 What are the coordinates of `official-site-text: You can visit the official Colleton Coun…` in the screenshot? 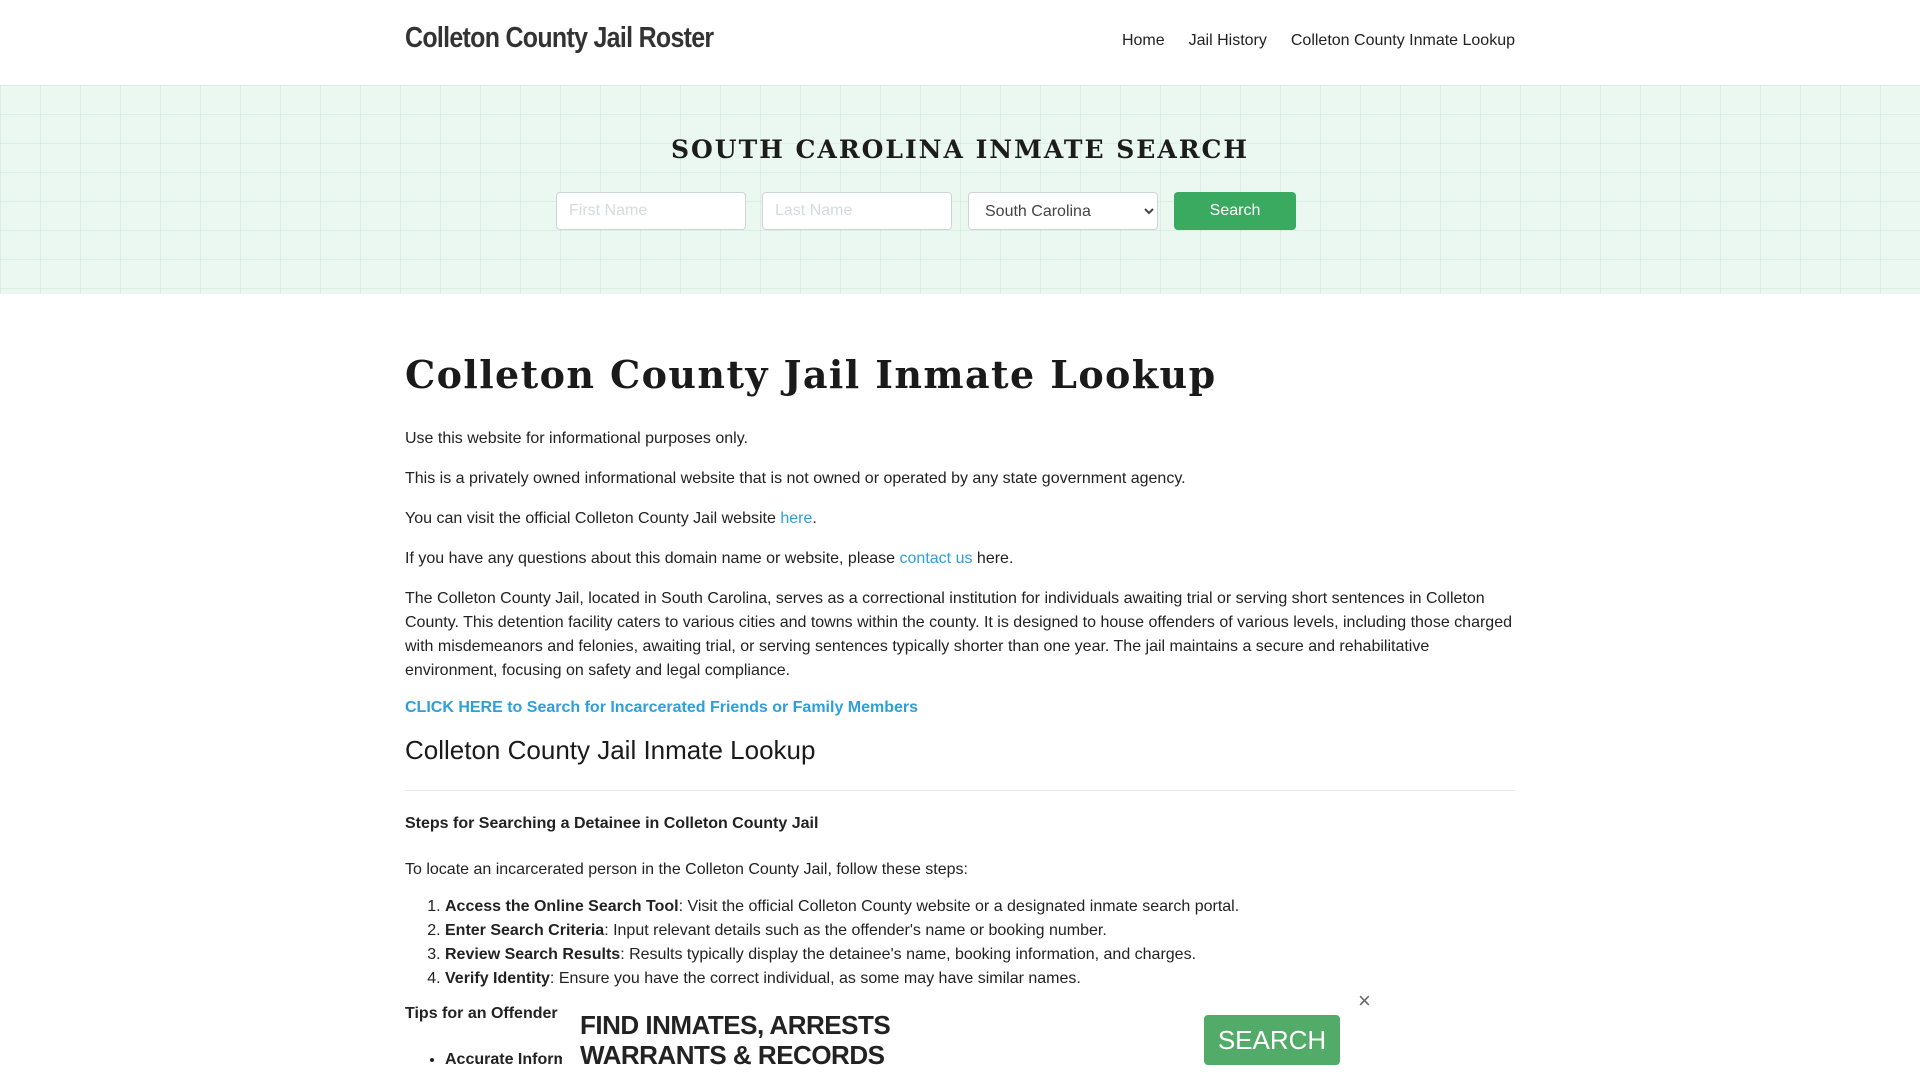 It's located at (960, 519).